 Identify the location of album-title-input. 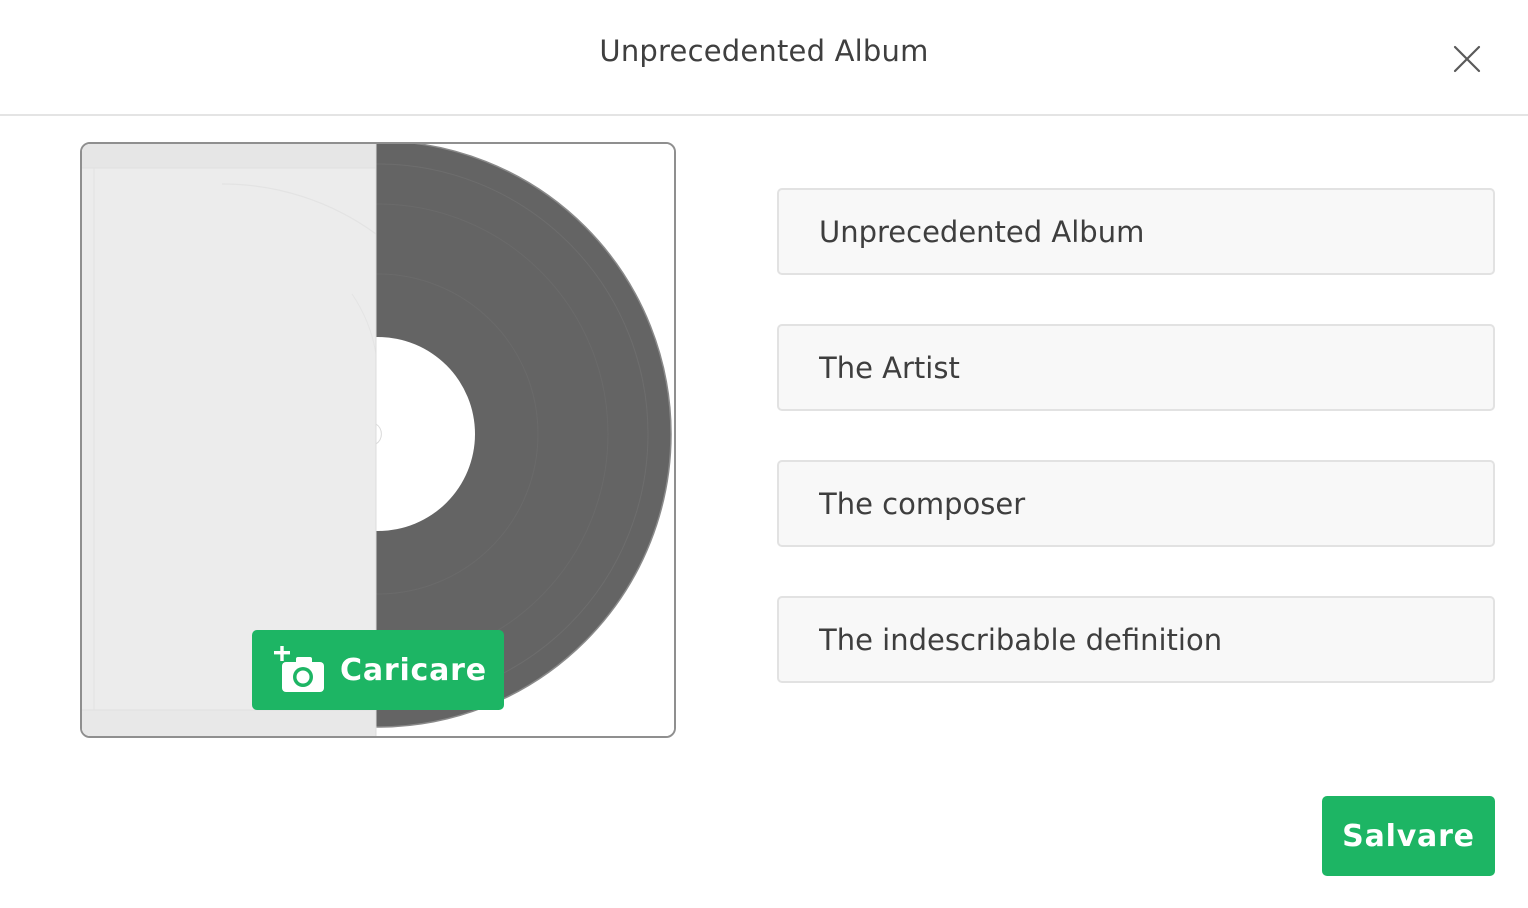
(1136, 231).